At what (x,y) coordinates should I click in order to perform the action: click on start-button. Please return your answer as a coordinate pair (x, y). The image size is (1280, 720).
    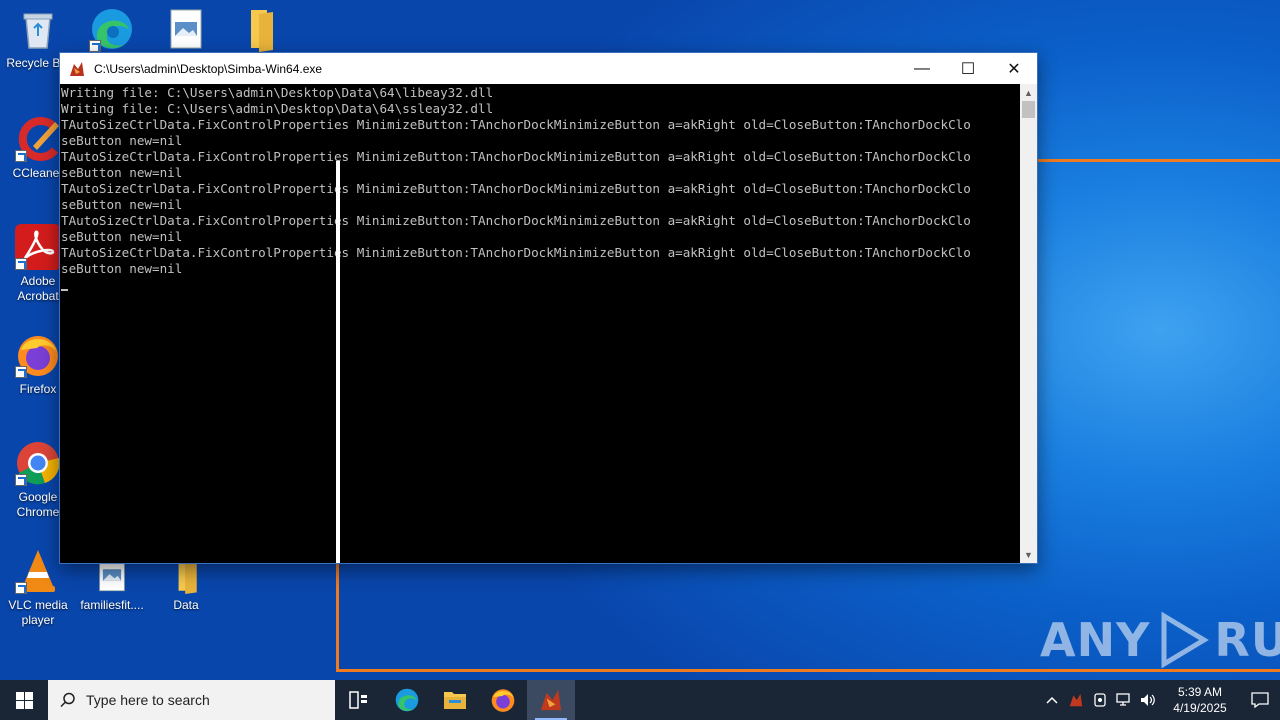
    Looking at the image, I should click on (24, 700).